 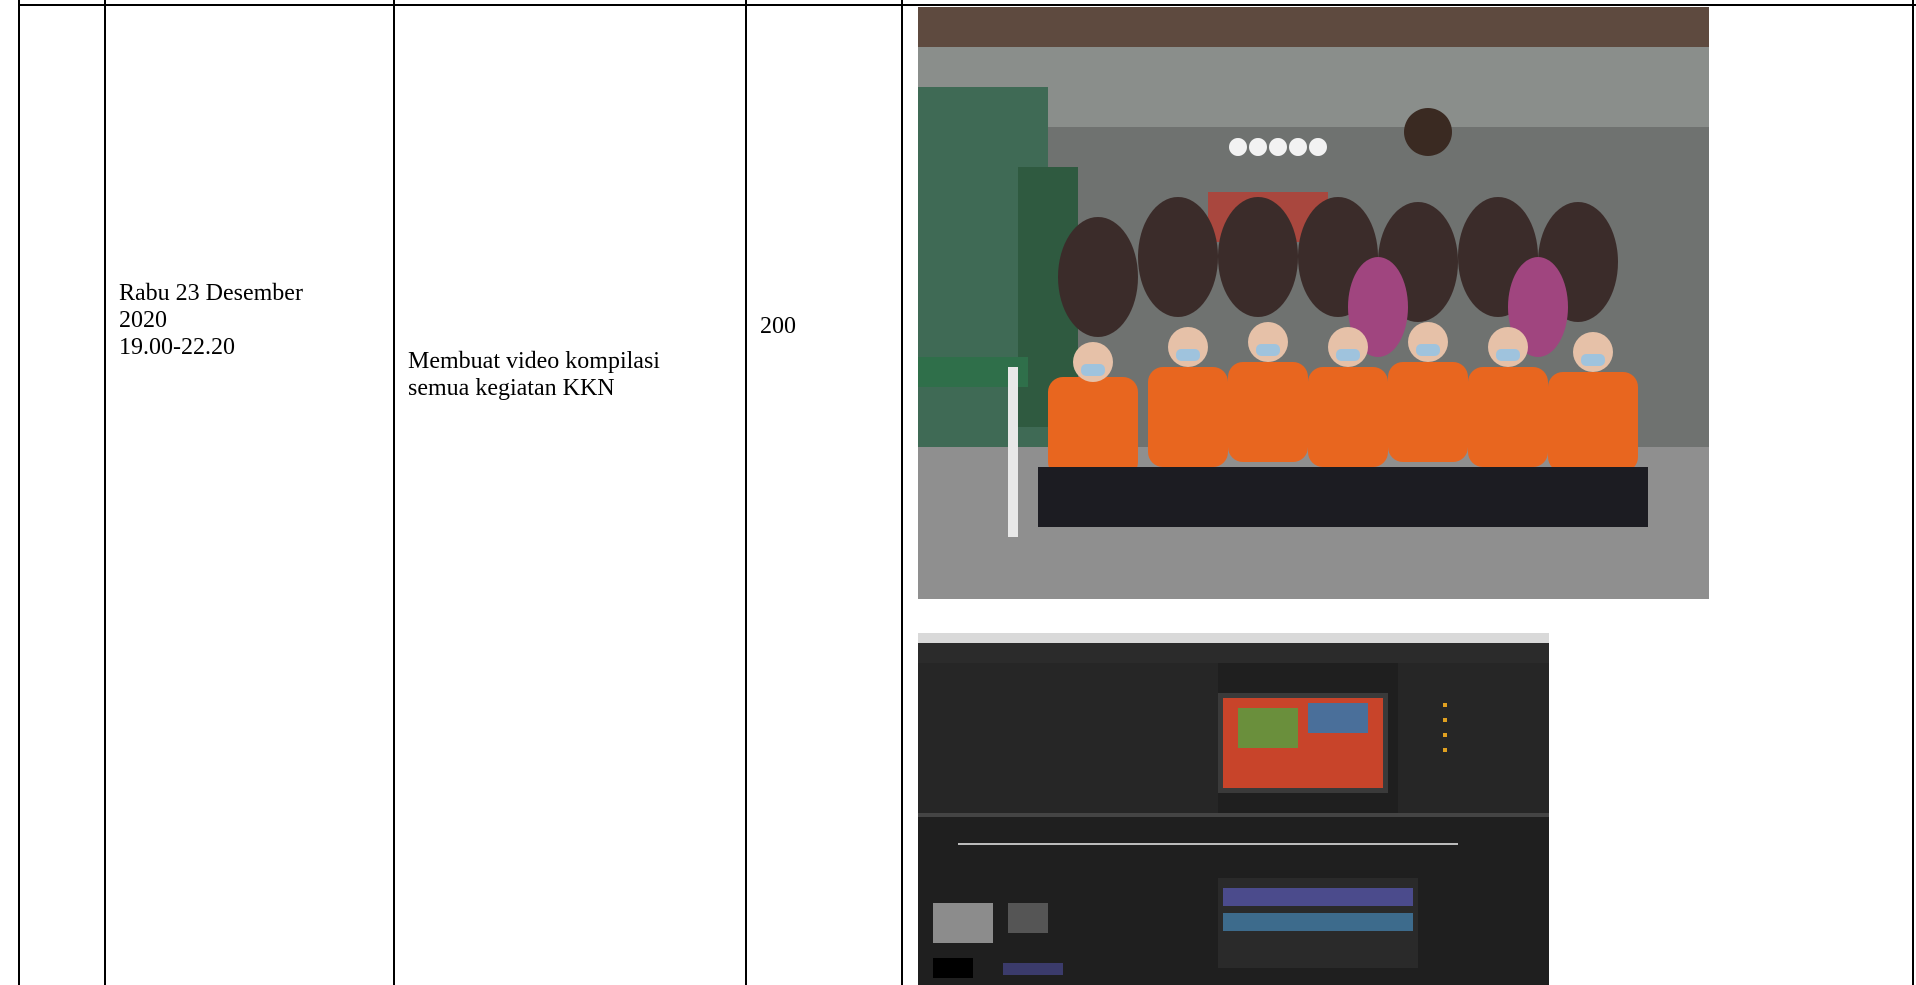 I want to click on duration-cell: 200, so click(x=778, y=326).